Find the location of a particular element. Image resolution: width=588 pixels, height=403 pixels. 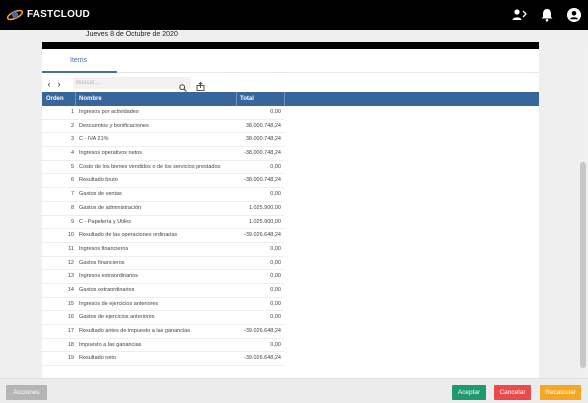

user-switch-icon is located at coordinates (519, 15).